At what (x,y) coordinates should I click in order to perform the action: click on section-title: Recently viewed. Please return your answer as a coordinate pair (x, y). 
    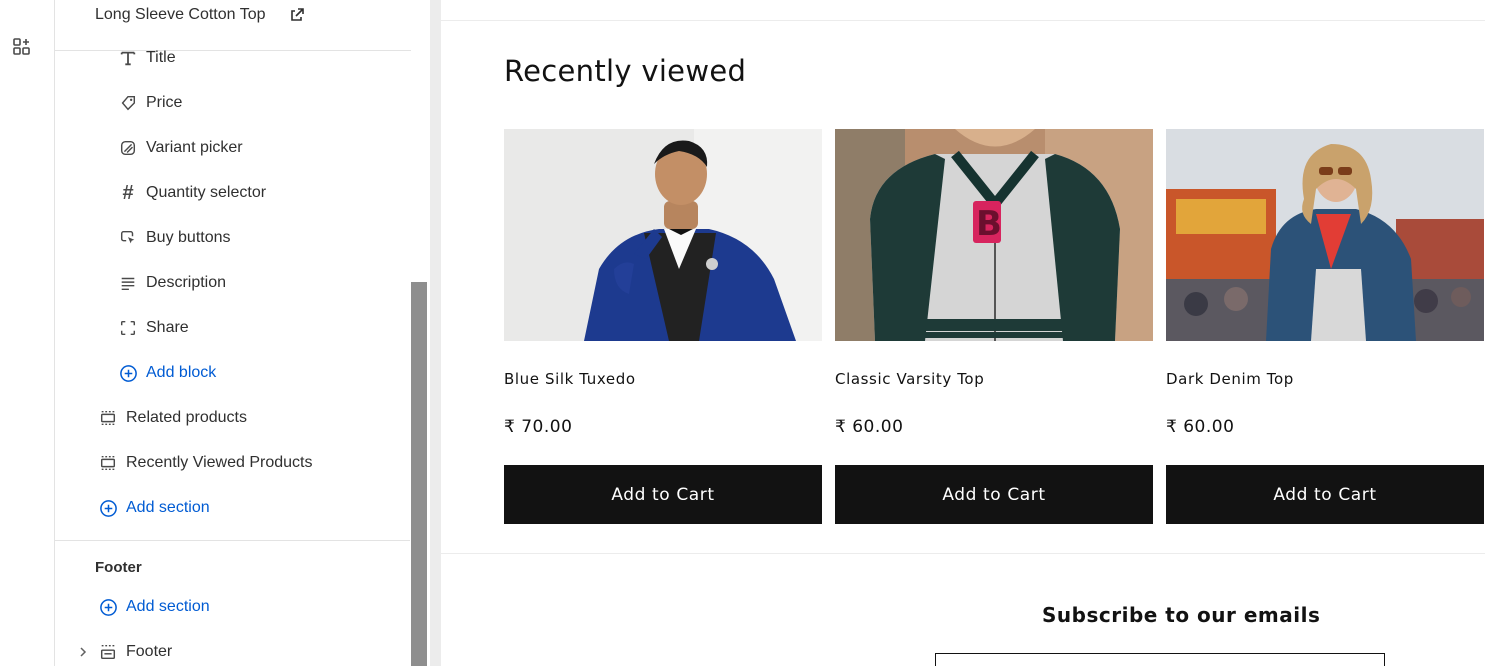
    Looking at the image, I should click on (625, 71).